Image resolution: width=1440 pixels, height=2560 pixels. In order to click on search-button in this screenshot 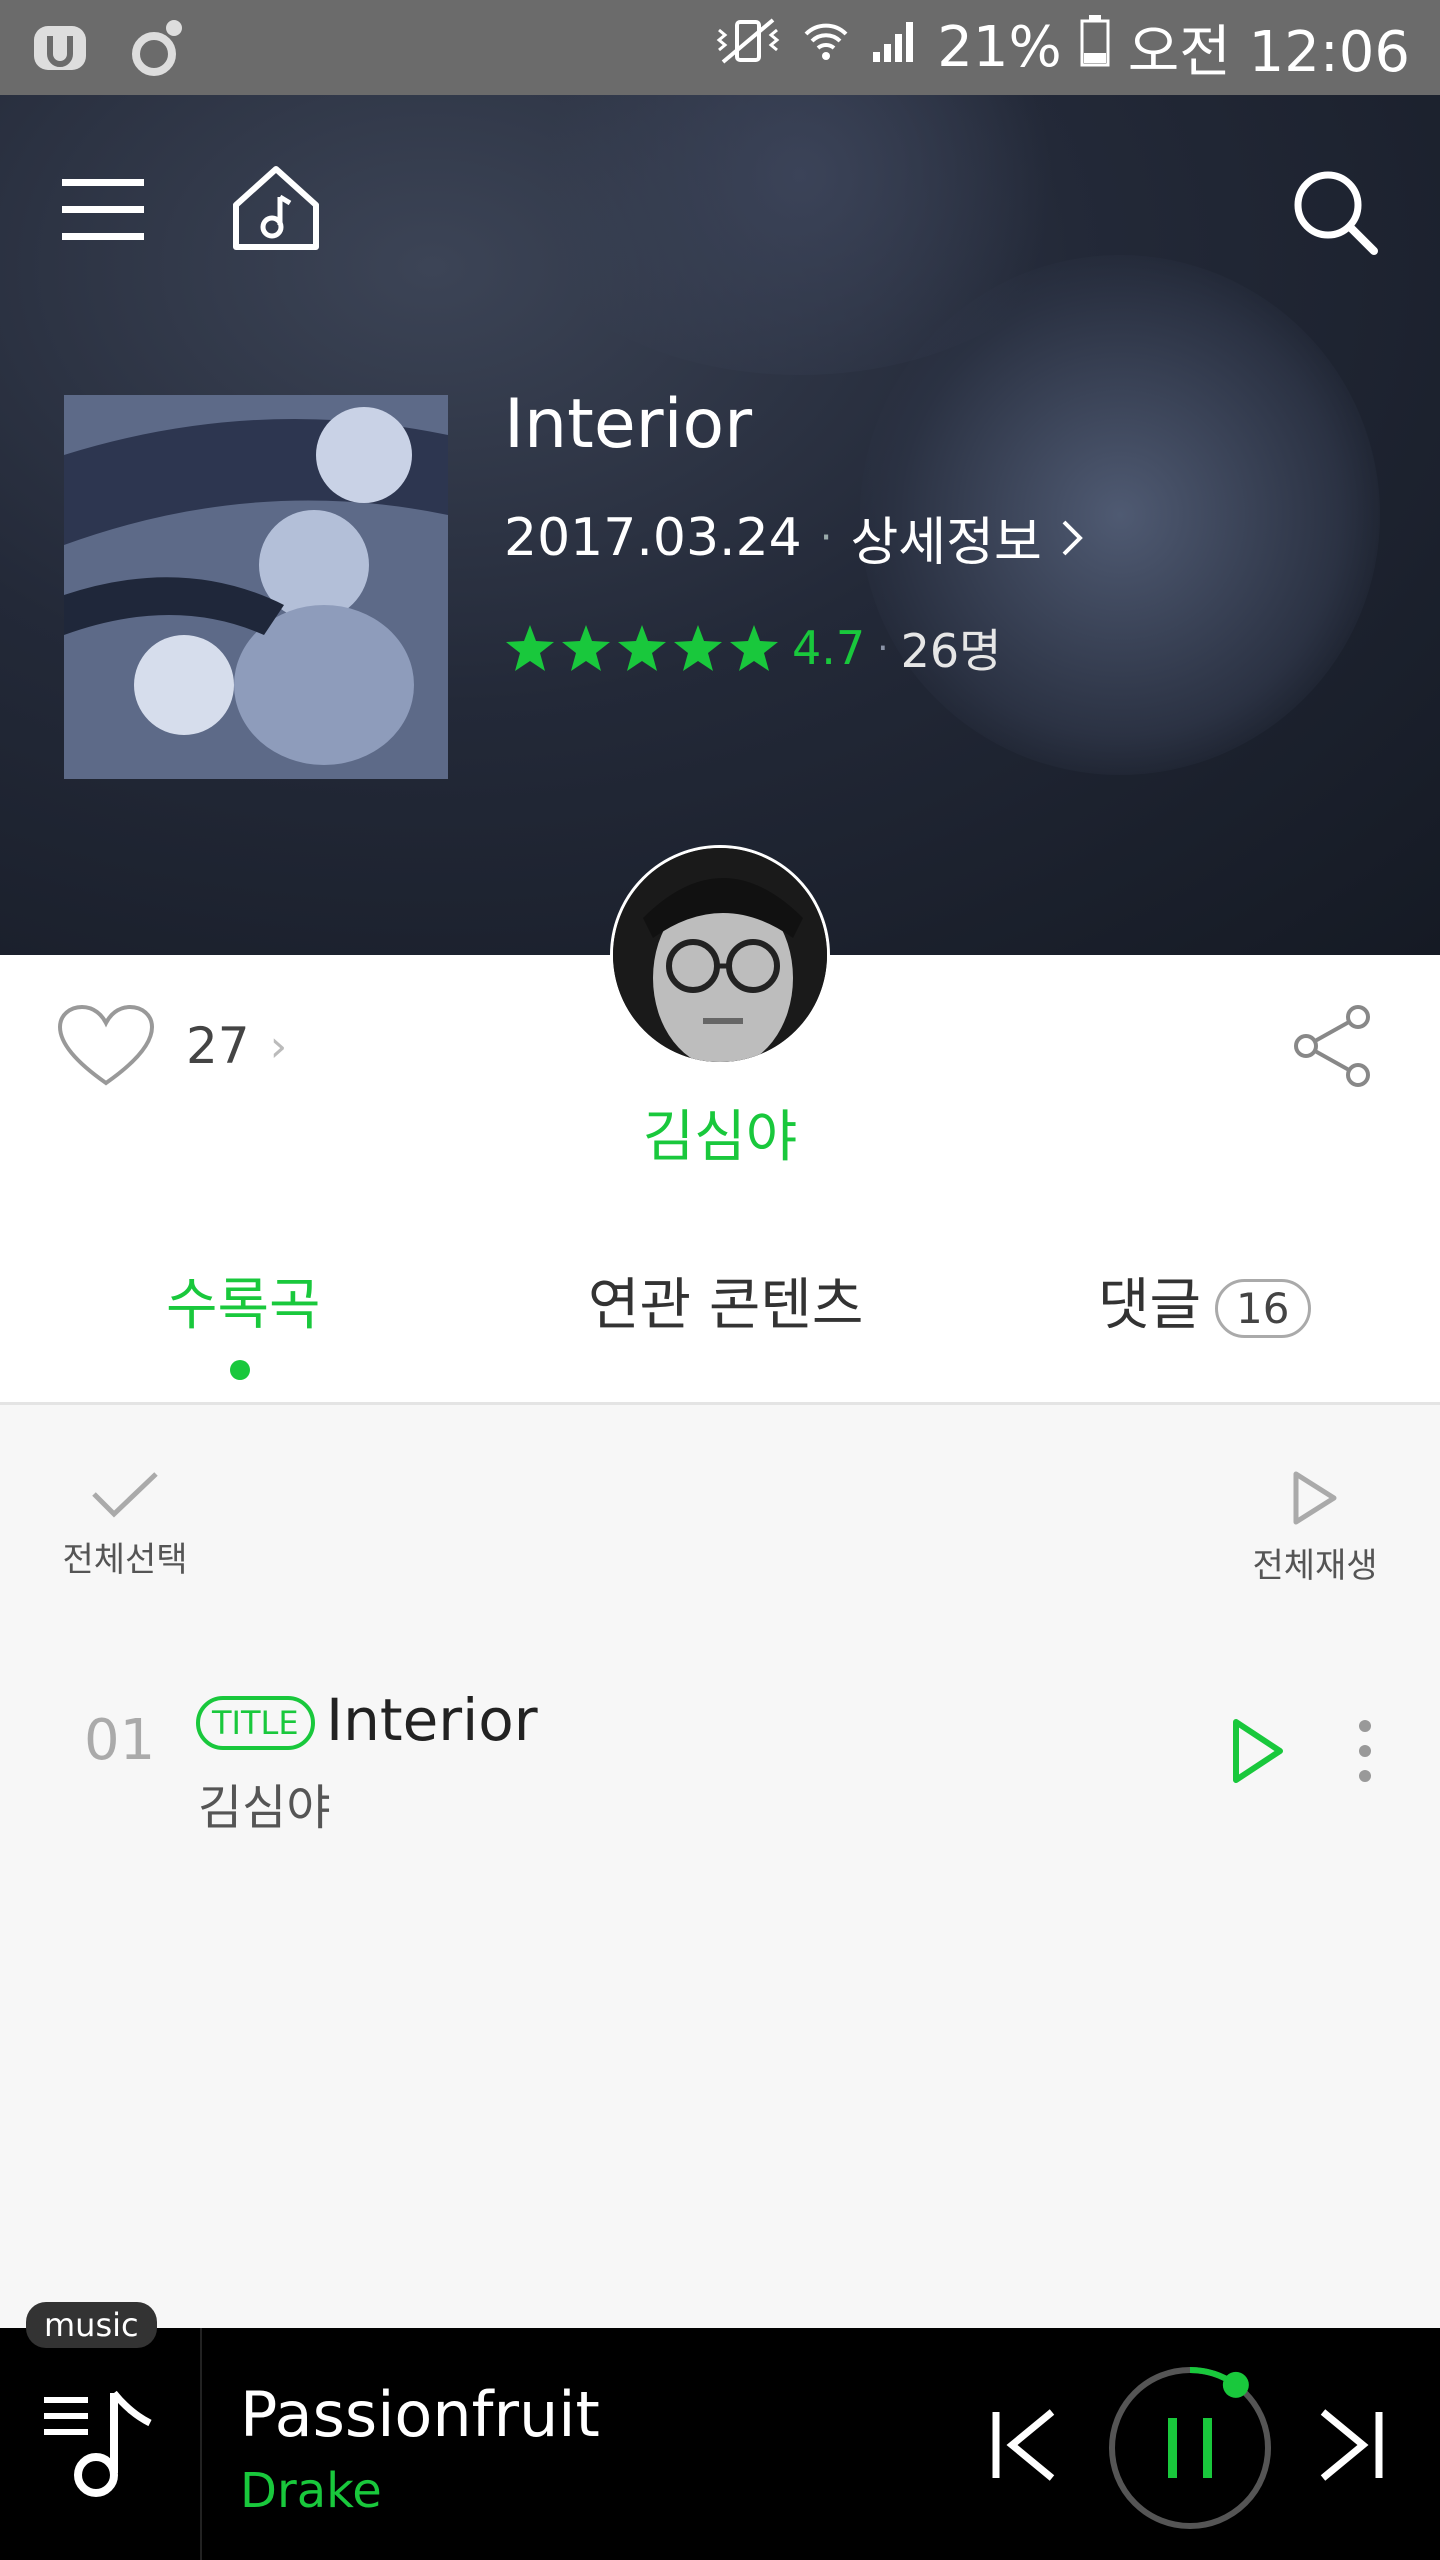, I will do `click(1335, 214)`.